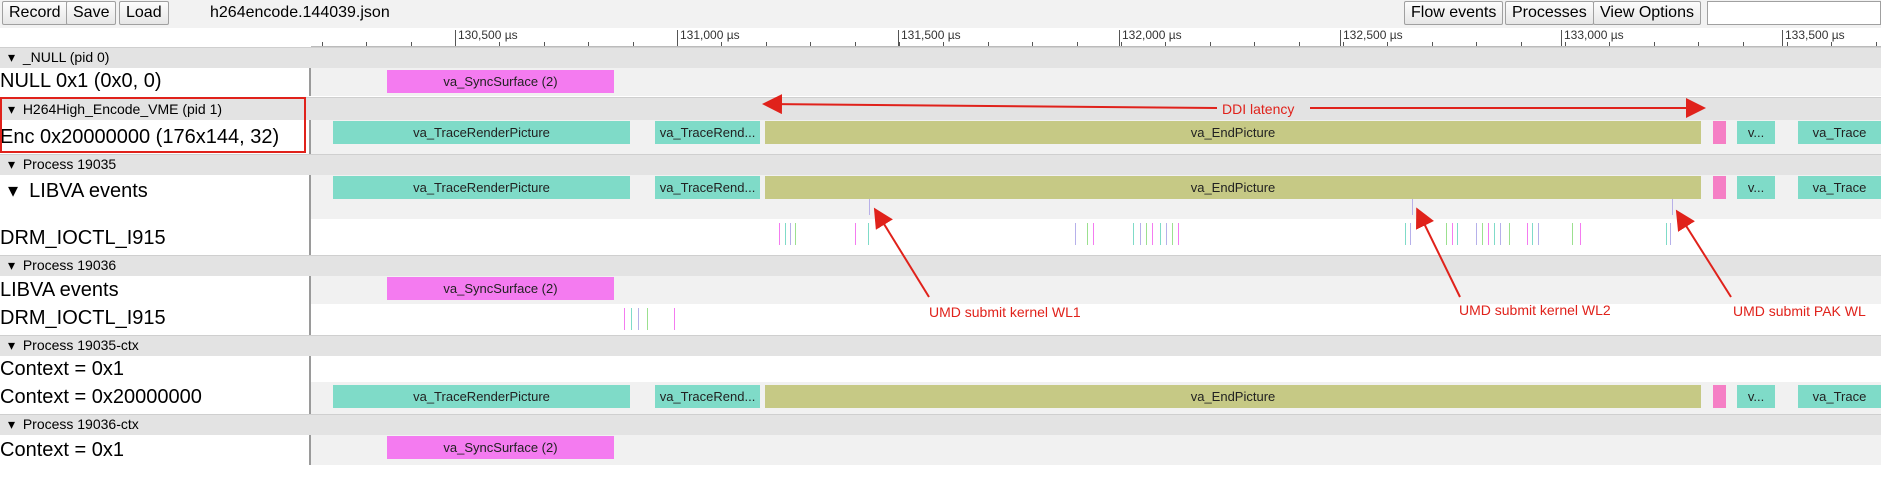  Describe the element at coordinates (940, 424) in the screenshot. I see `process-header-19036-ctx: ▾ Process 19036-ctx` at that location.